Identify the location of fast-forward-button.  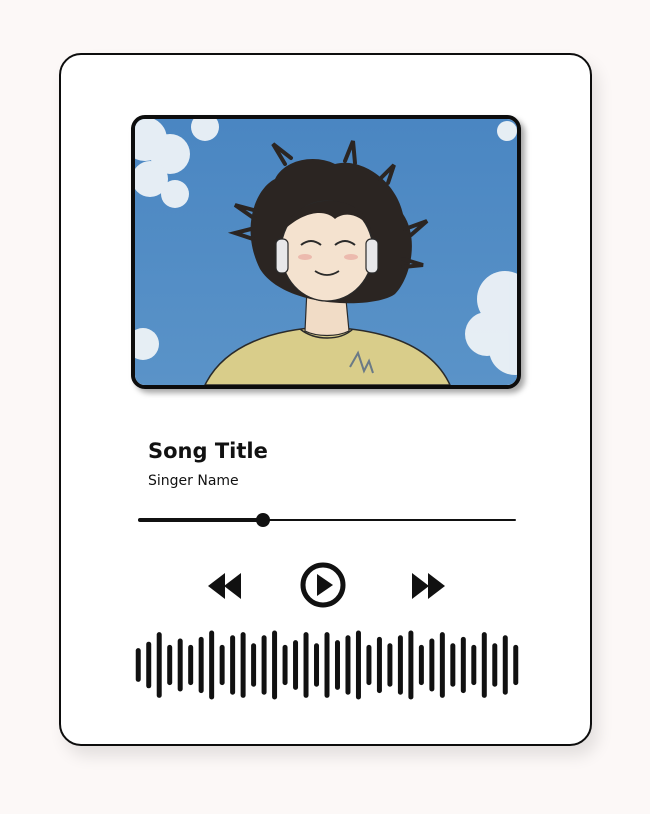
(427, 586).